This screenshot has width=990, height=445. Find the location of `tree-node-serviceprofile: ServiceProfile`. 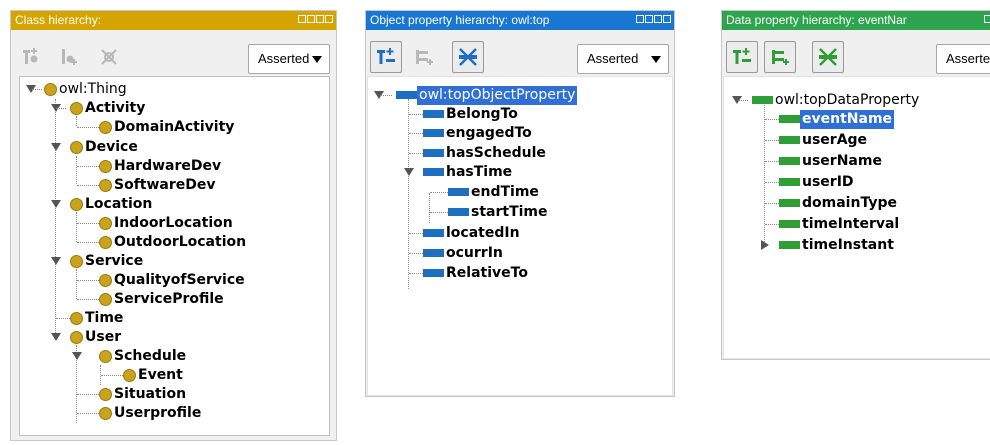

tree-node-serviceprofile: ServiceProfile is located at coordinates (151, 299).